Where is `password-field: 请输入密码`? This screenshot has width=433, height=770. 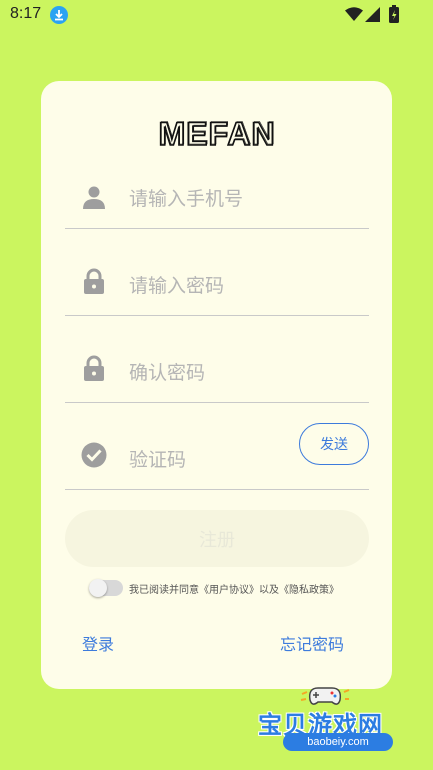
password-field: 请输入密码 is located at coordinates (217, 272).